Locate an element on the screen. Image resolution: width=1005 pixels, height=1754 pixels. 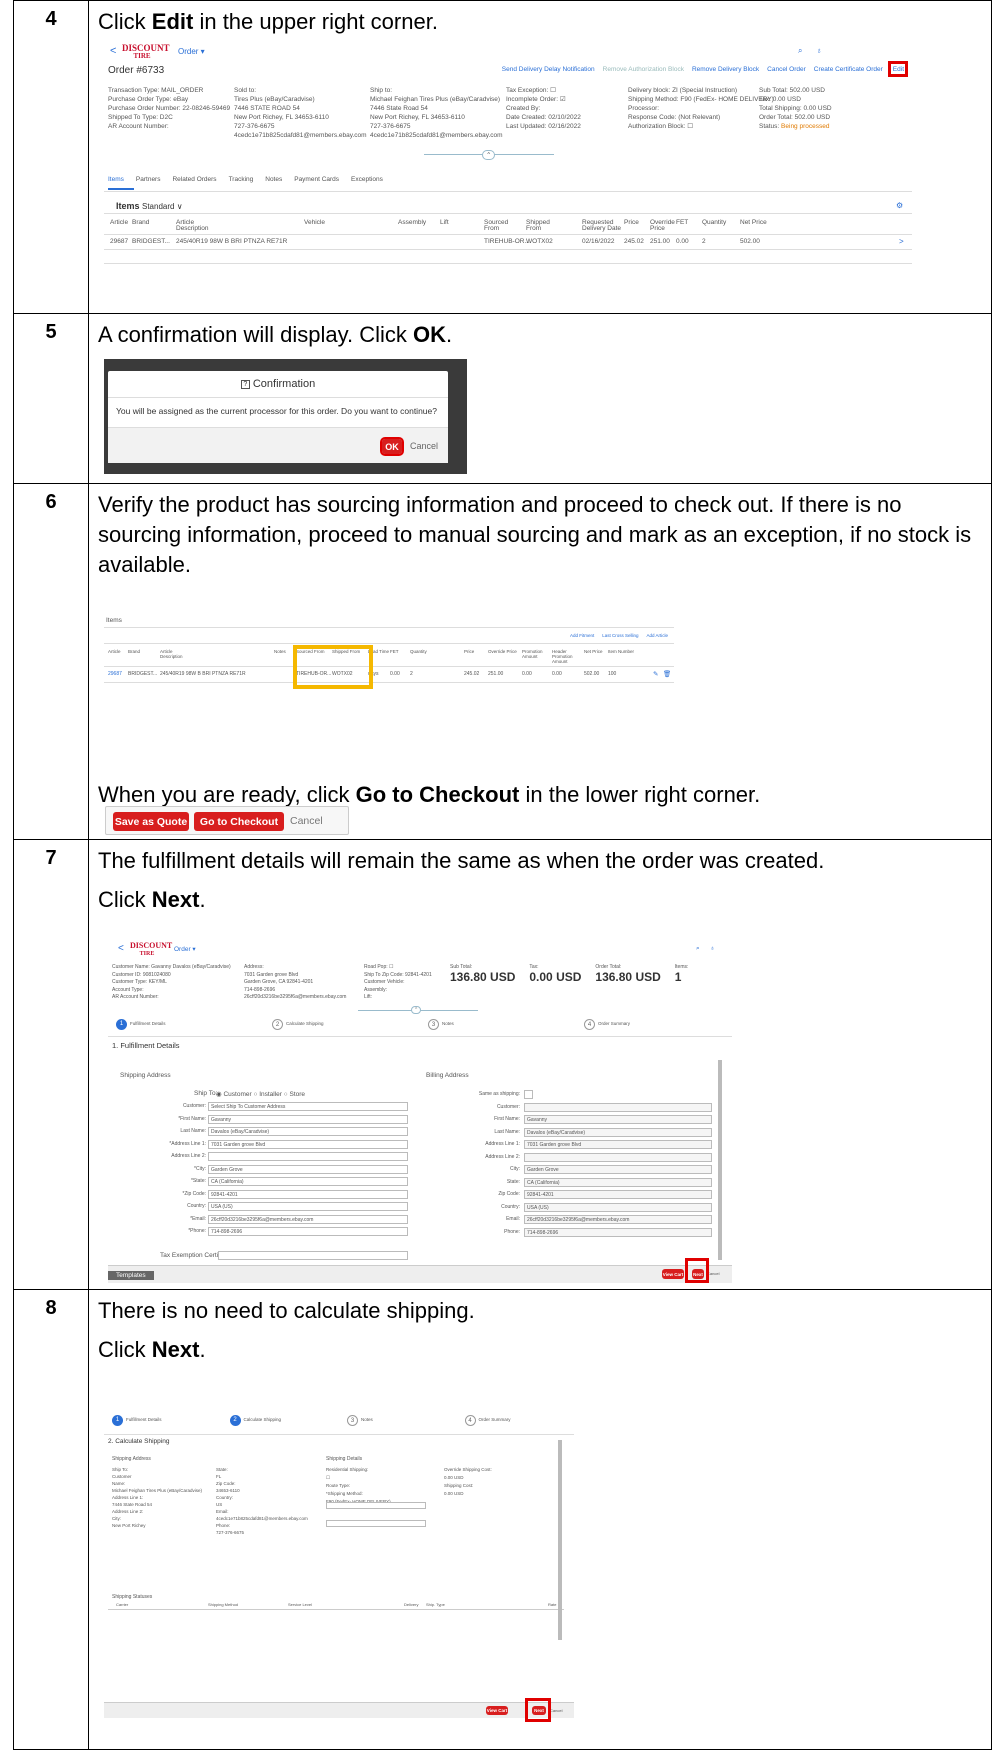
send-delay-notification-link: Send Delivery Delay Notification is located at coordinates (548, 69).